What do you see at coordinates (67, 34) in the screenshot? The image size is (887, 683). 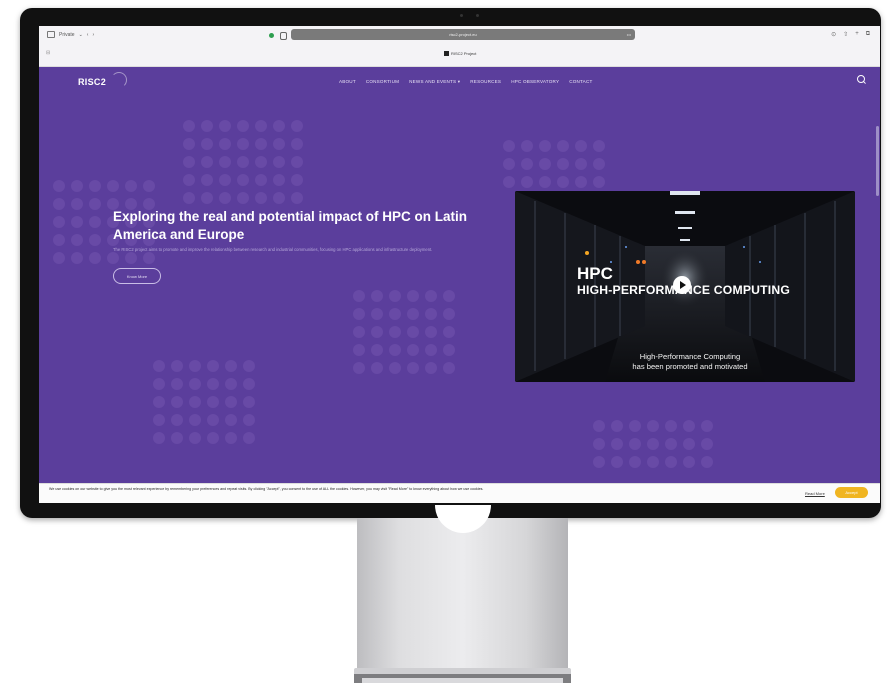 I see `private-label: Private` at bounding box center [67, 34].